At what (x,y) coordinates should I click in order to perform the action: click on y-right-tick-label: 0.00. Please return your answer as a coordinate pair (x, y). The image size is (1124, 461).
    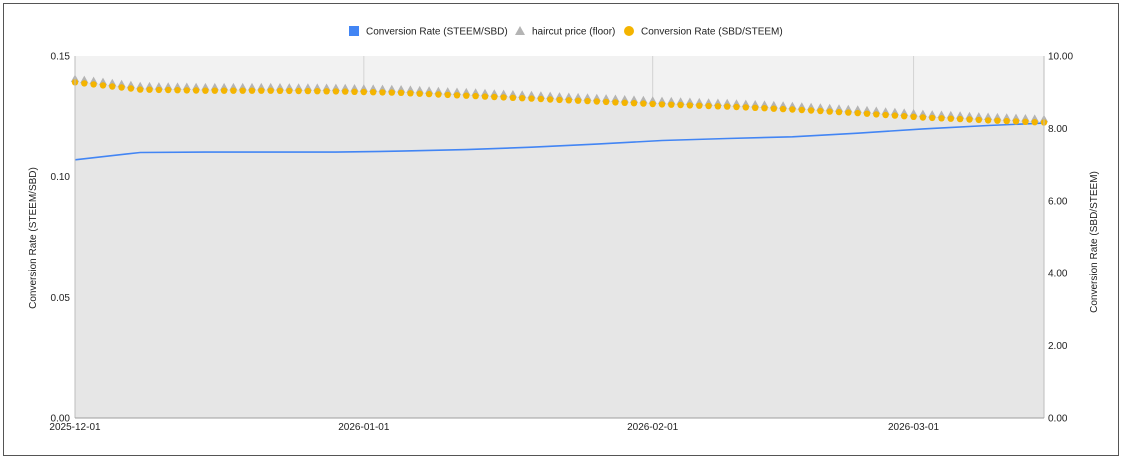
    Looking at the image, I should click on (1058, 419).